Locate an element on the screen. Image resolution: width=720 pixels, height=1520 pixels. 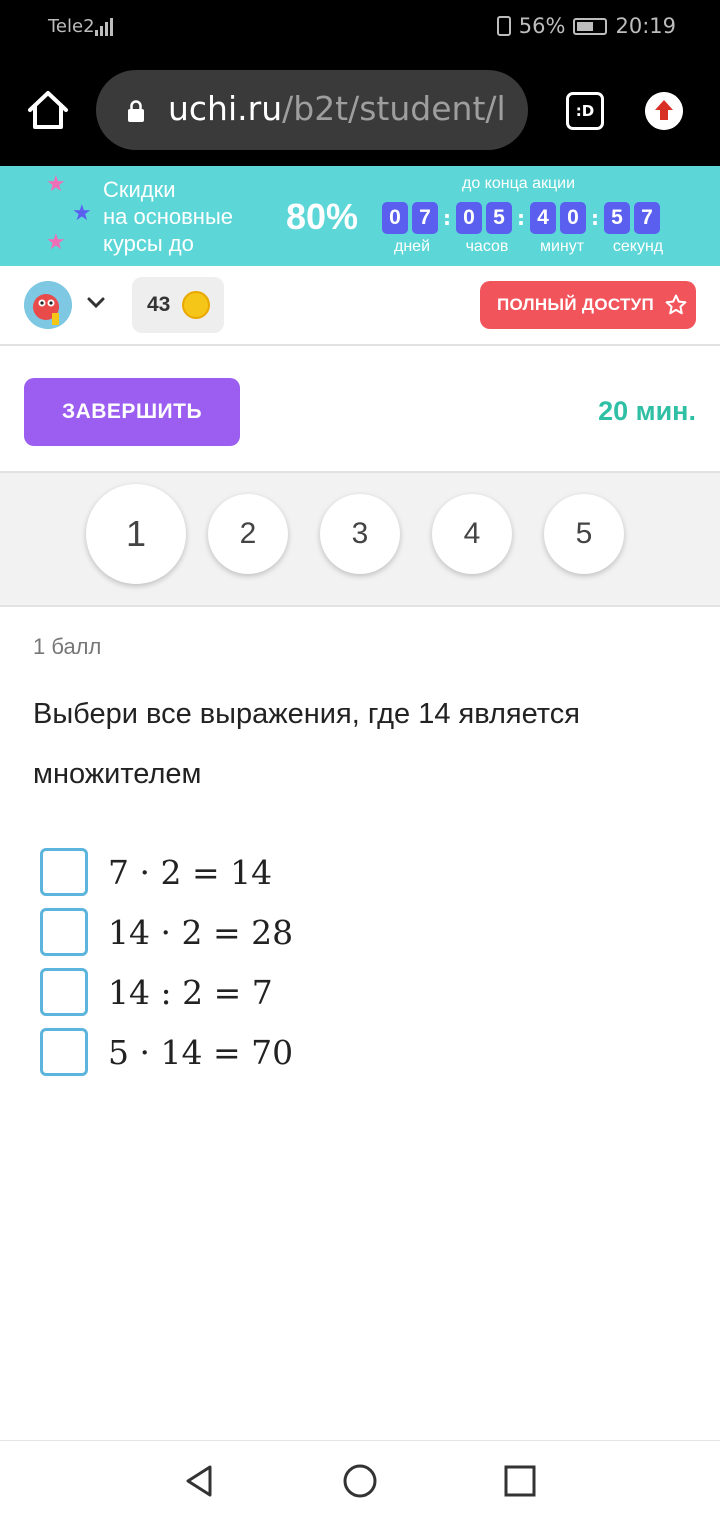
clock: 20:19 is located at coordinates (645, 26).